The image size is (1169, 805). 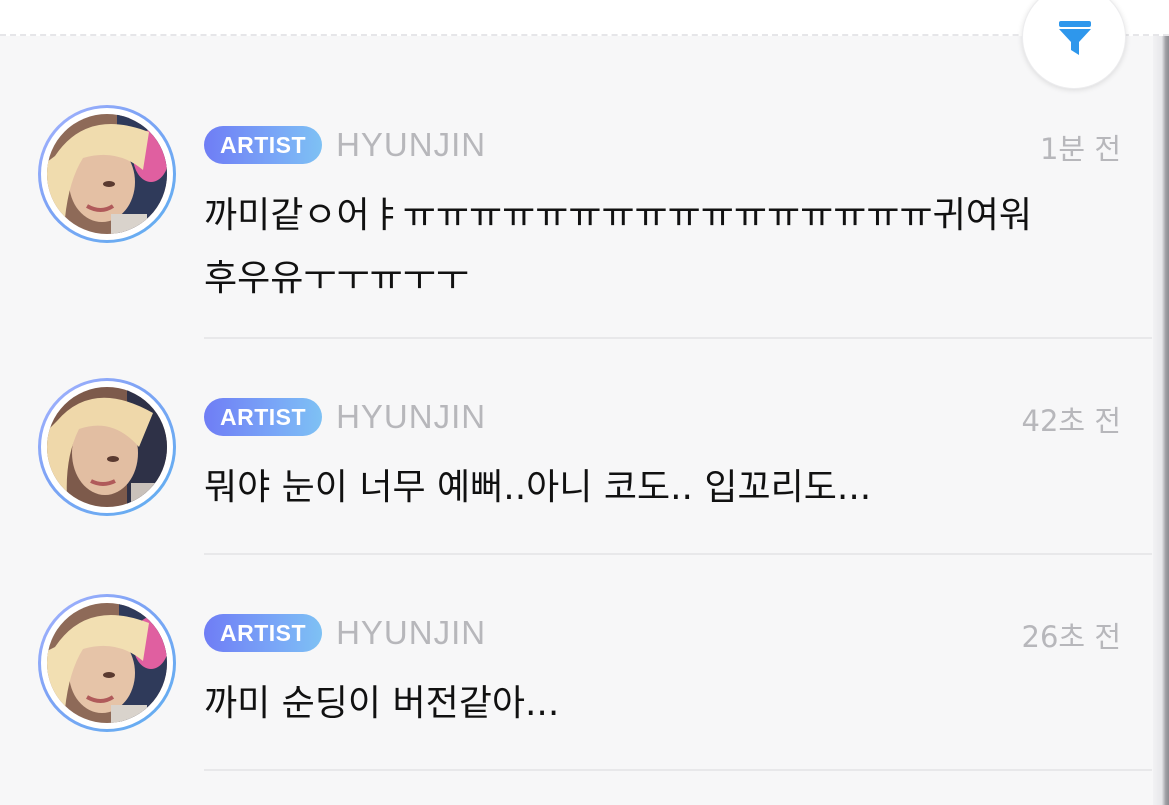 I want to click on filter-button, so click(x=1074, y=44).